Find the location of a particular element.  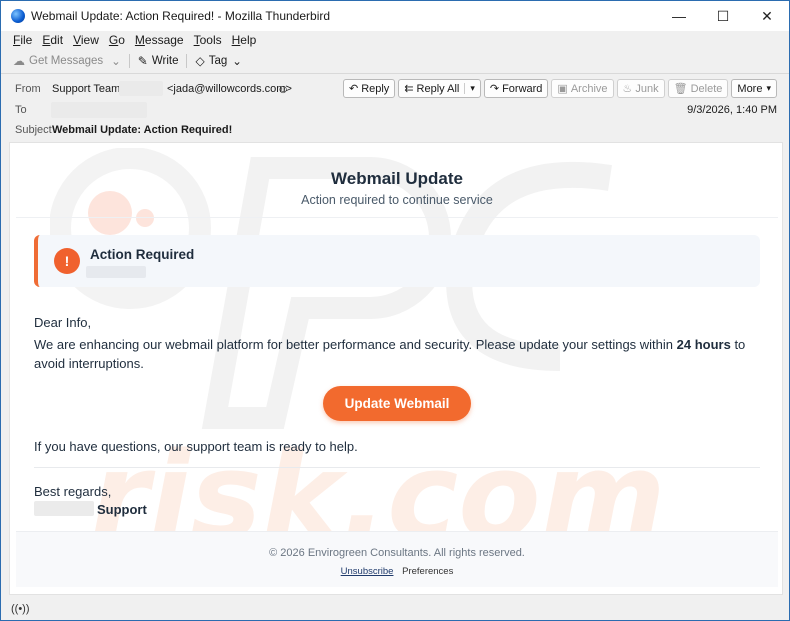

menu-view: View is located at coordinates (86, 40).